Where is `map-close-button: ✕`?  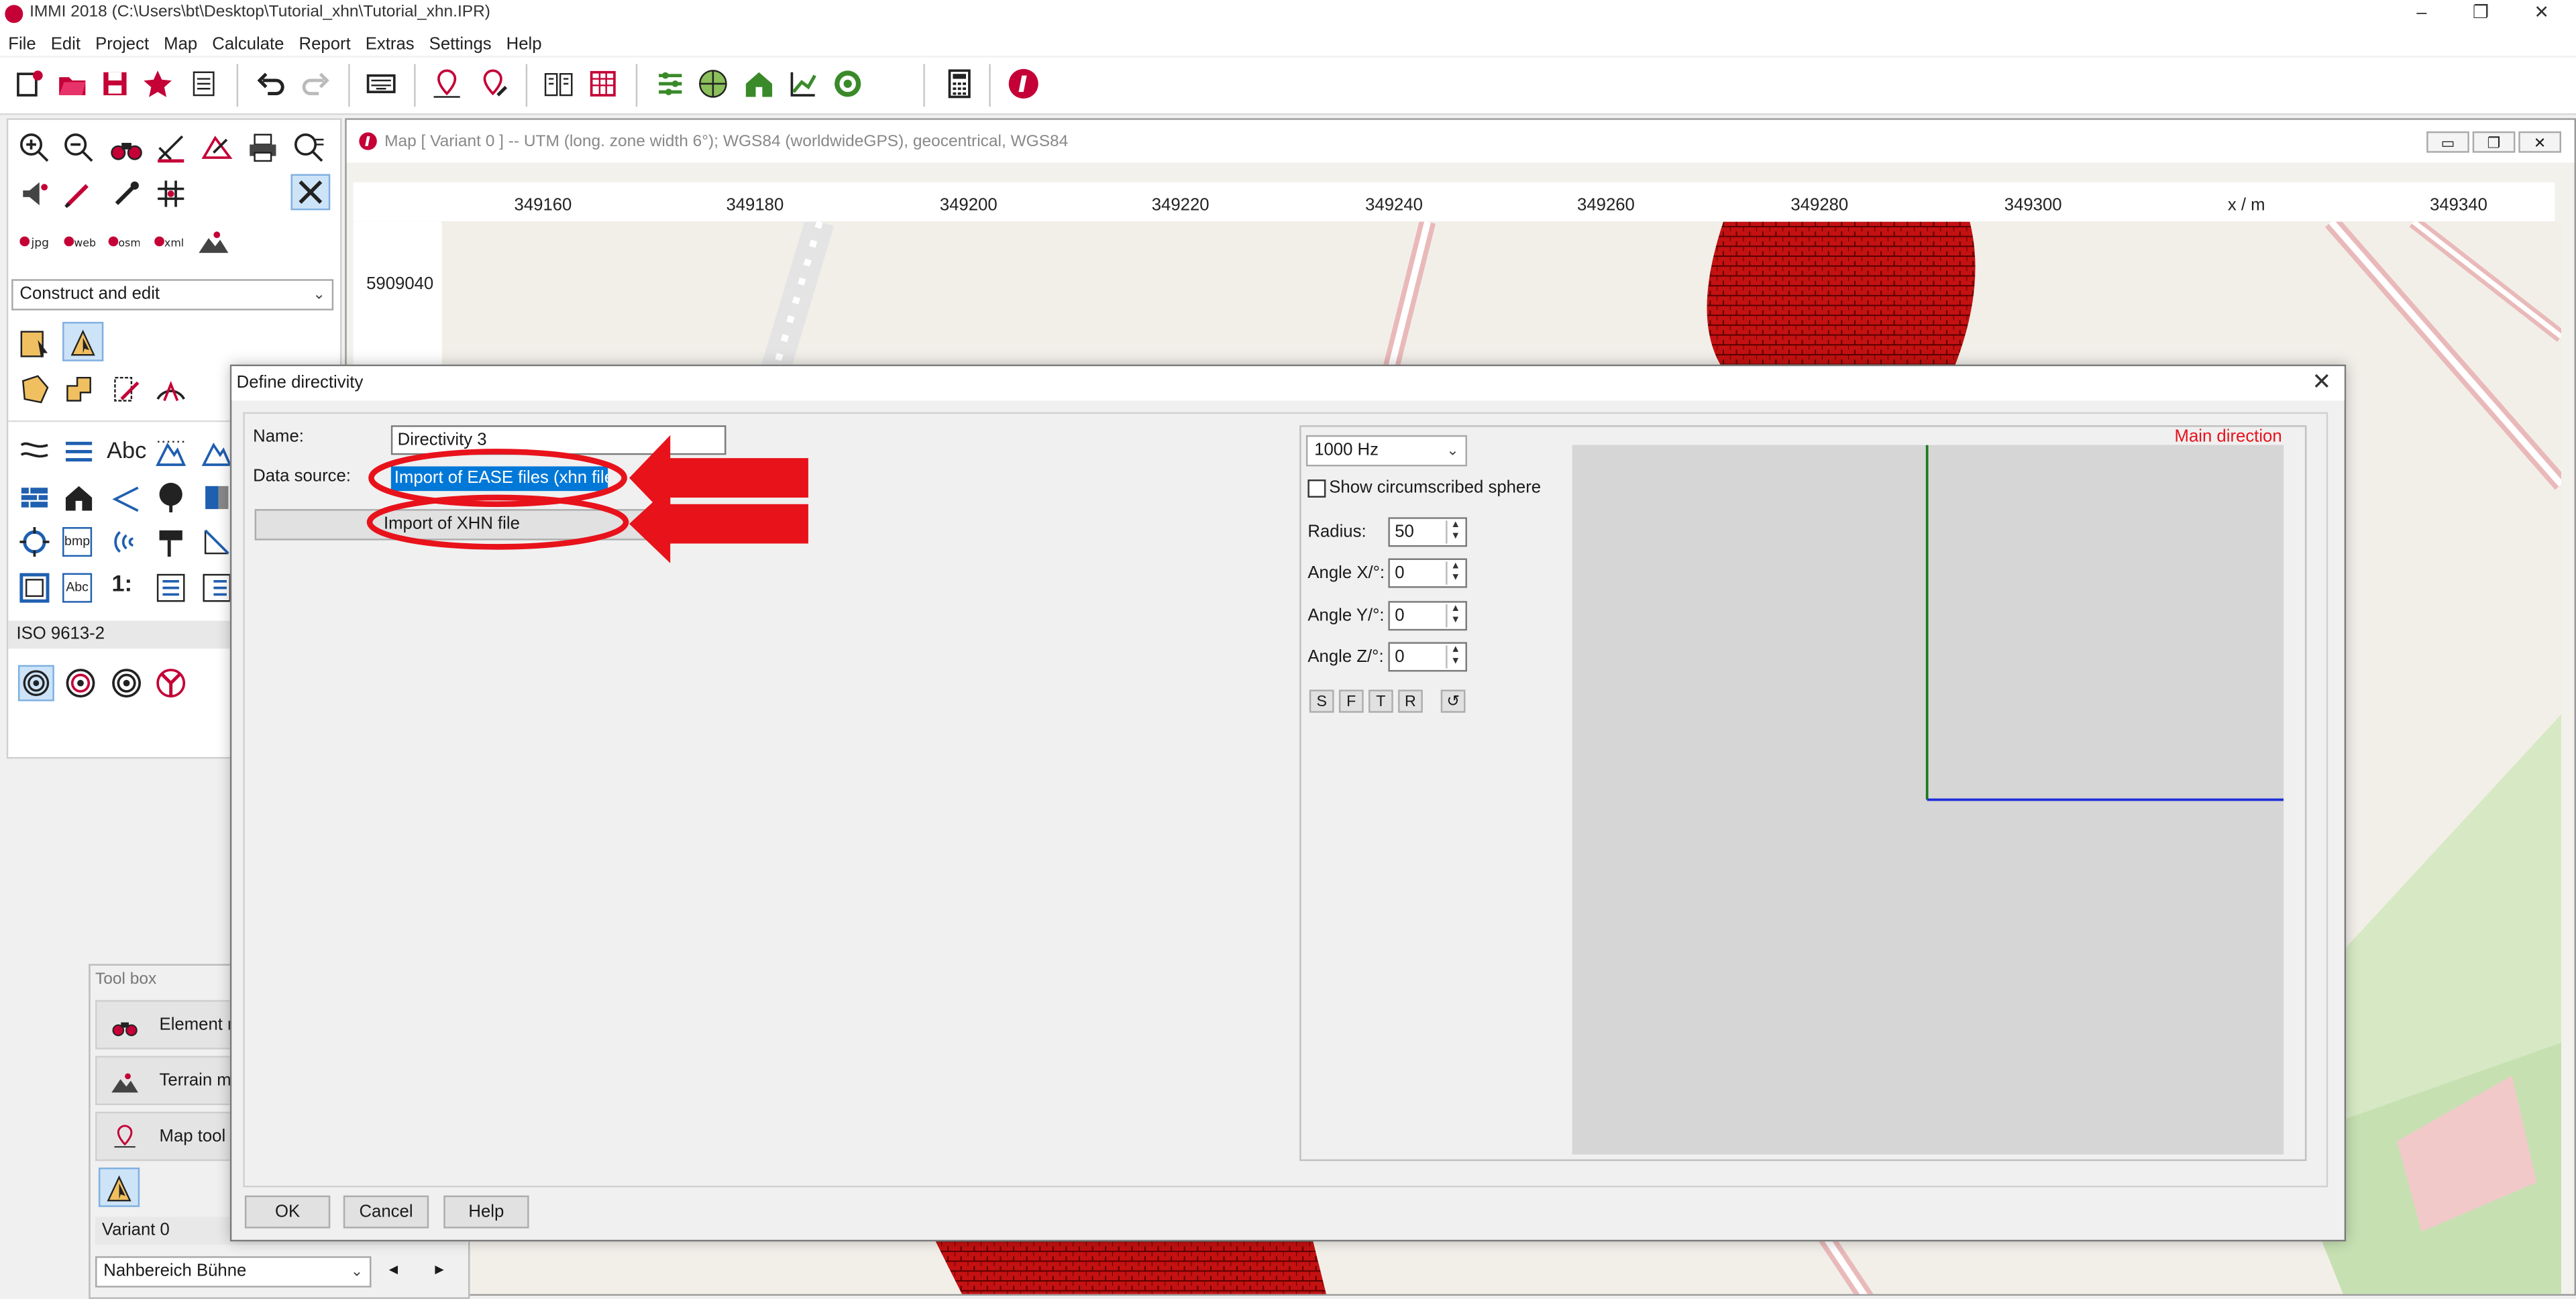 map-close-button: ✕ is located at coordinates (2539, 142).